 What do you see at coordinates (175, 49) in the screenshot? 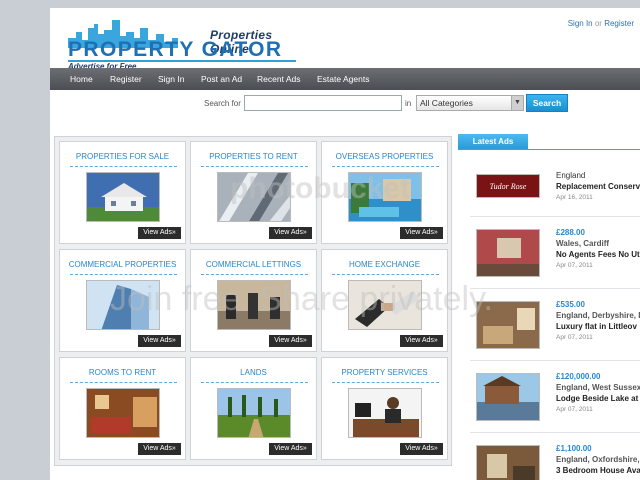
I see `logo-title: PROPERTY GATOR` at bounding box center [175, 49].